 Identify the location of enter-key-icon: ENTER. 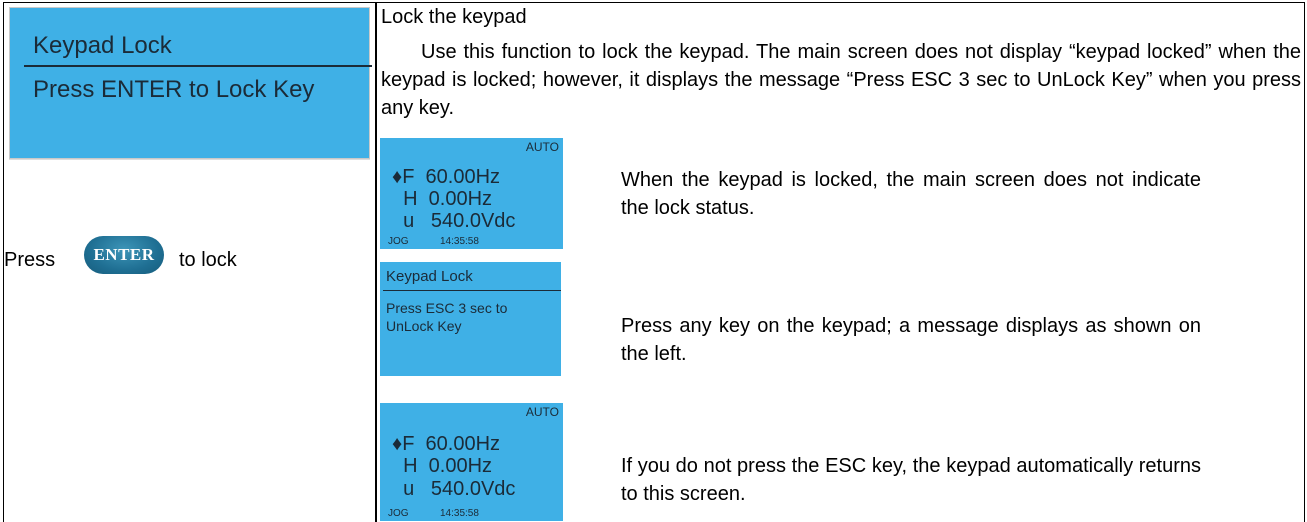
(124, 255).